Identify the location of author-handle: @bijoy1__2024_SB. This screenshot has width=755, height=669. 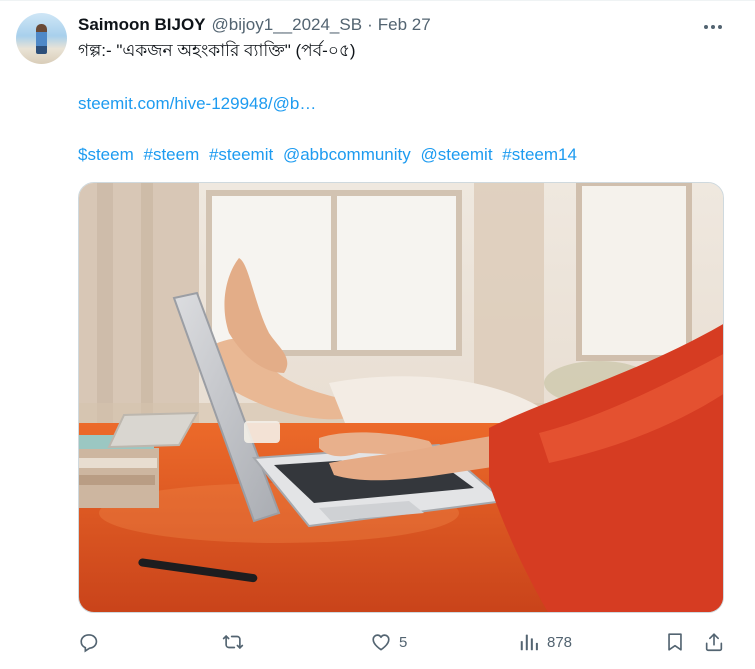
(287, 25).